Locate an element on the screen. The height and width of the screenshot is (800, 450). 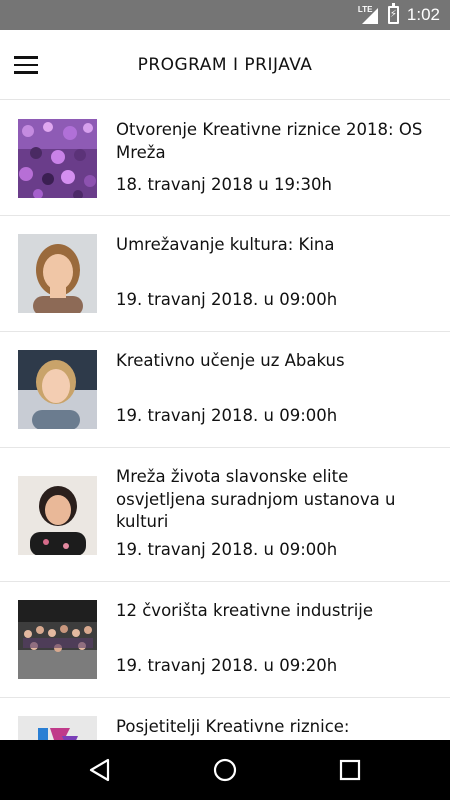
app-bar: PROGRAM I PRIJAVA is located at coordinates (225, 65).